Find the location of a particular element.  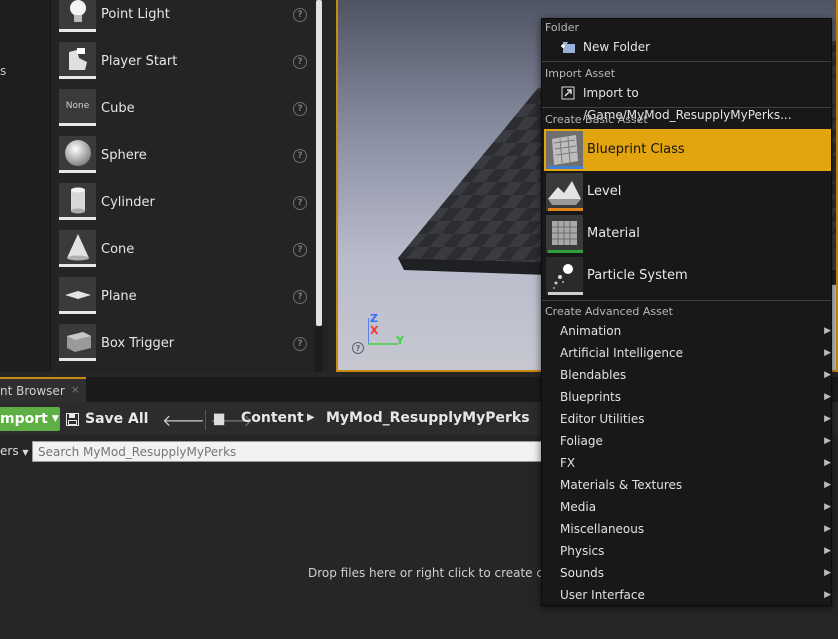

place-item-label: Sphere is located at coordinates (124, 155).